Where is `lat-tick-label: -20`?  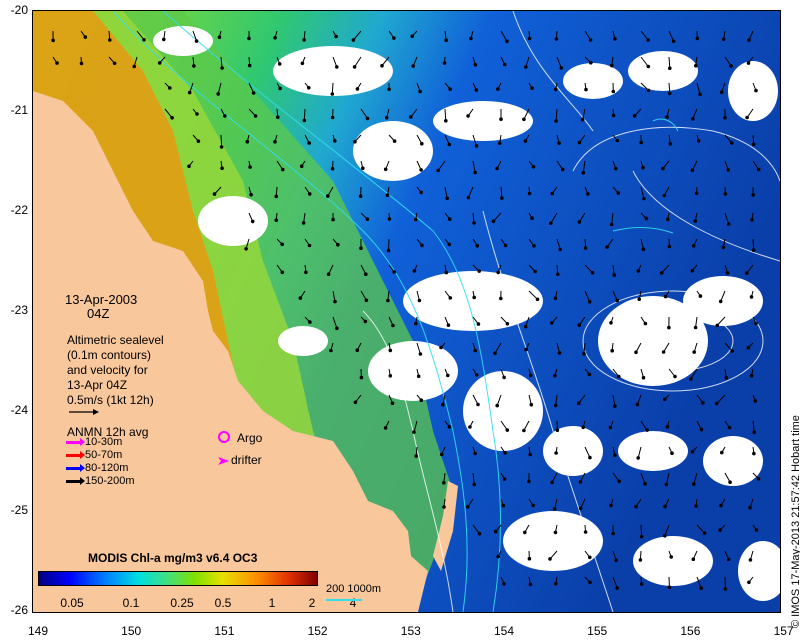
lat-tick-label: -20 is located at coordinates (19, 10).